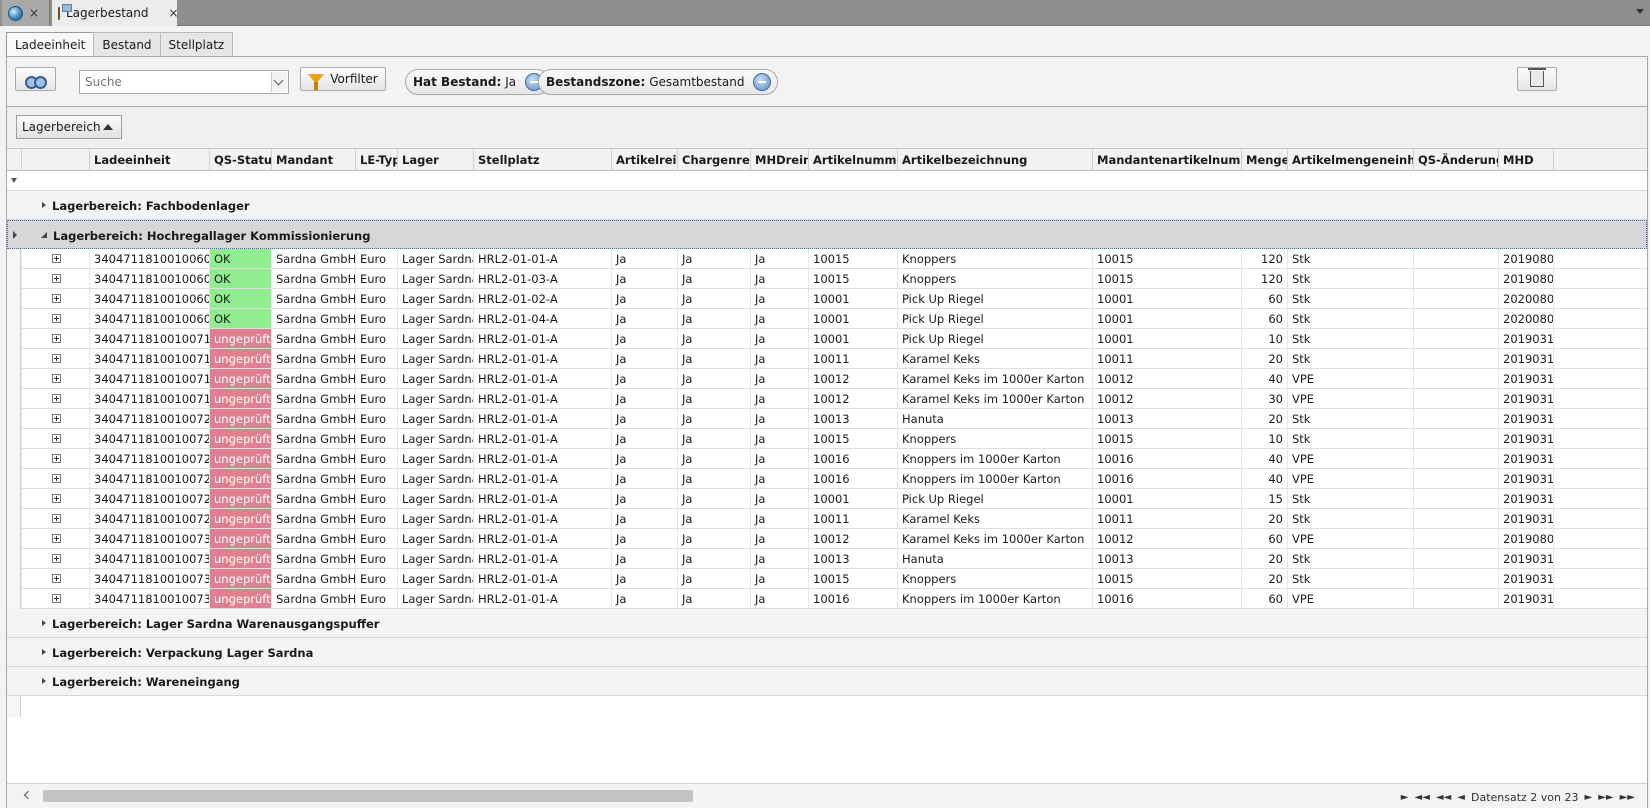 The width and height of the screenshot is (1650, 808). What do you see at coordinates (314, 160) in the screenshot?
I see `column-header: Mandant` at bounding box center [314, 160].